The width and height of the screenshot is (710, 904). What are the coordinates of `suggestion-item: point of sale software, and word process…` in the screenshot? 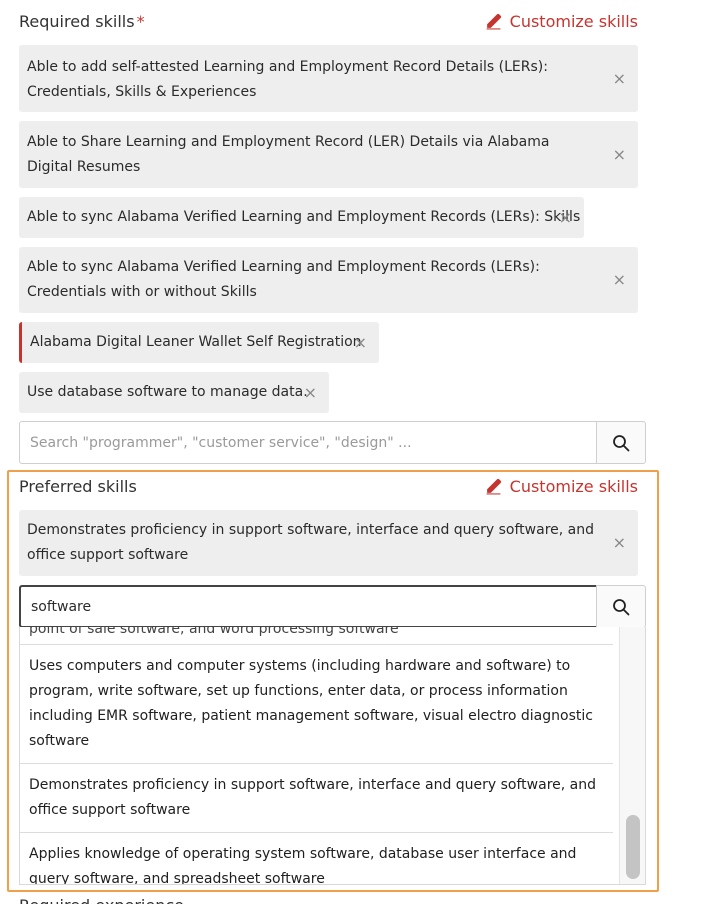 It's located at (316, 636).